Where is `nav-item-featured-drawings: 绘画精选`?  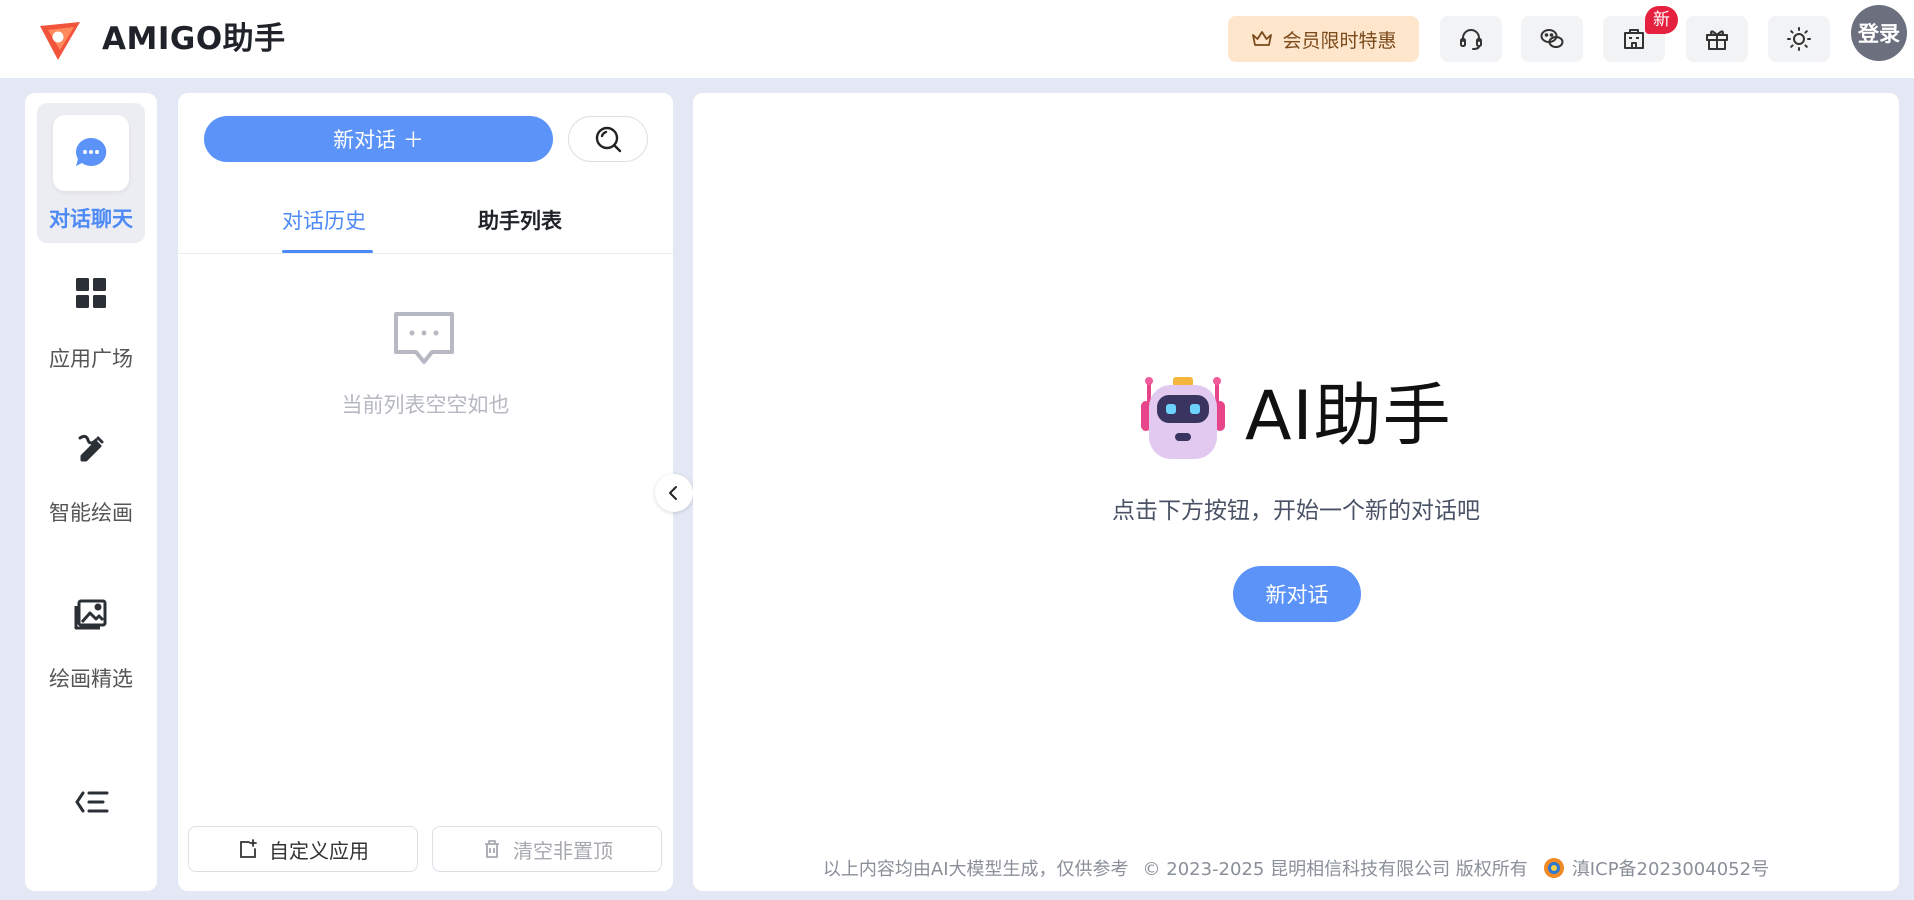
nav-item-featured-drawings: 绘画精选 is located at coordinates (91, 645).